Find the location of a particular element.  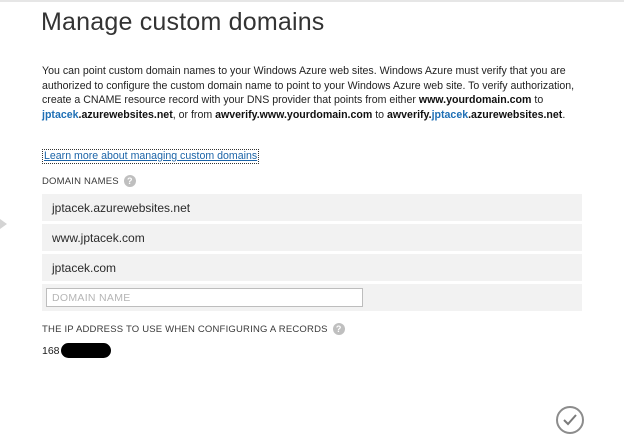

ip-address-visible: 168 is located at coordinates (51, 350).